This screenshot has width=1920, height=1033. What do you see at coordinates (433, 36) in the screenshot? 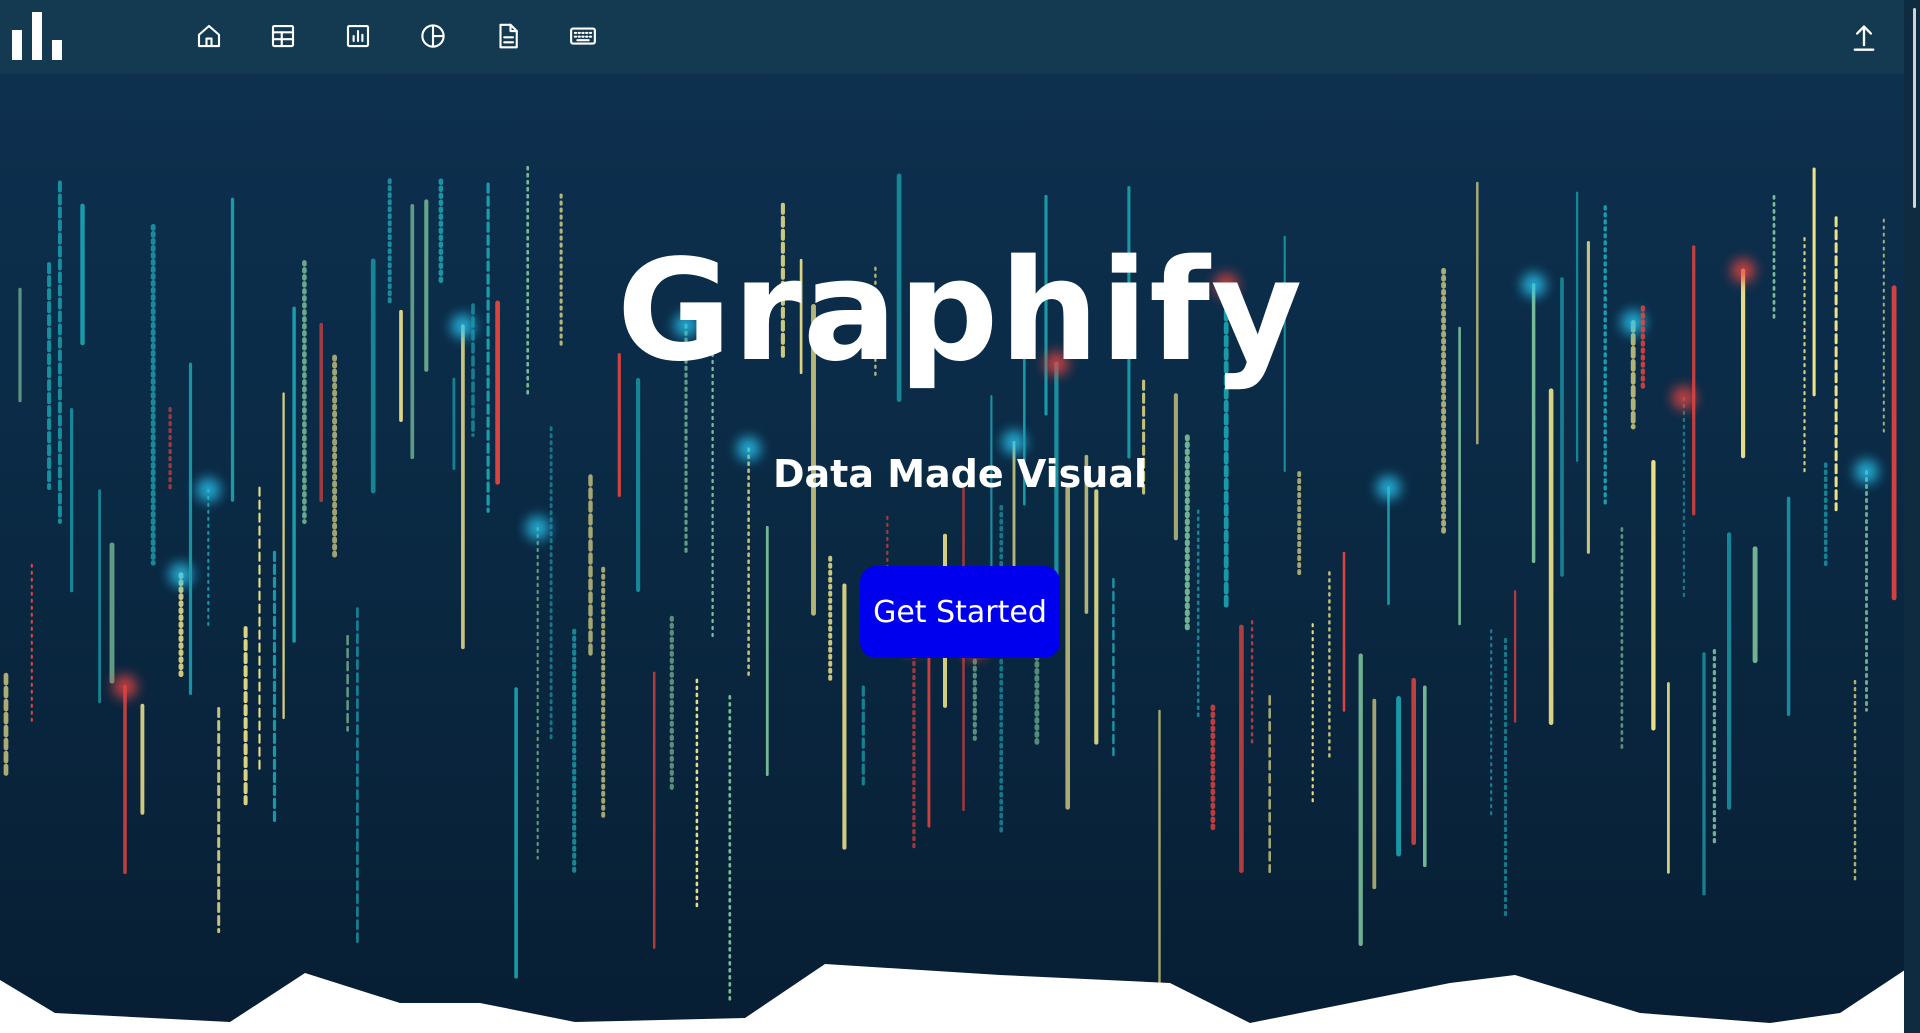
I see `pie-chart-icon` at bounding box center [433, 36].